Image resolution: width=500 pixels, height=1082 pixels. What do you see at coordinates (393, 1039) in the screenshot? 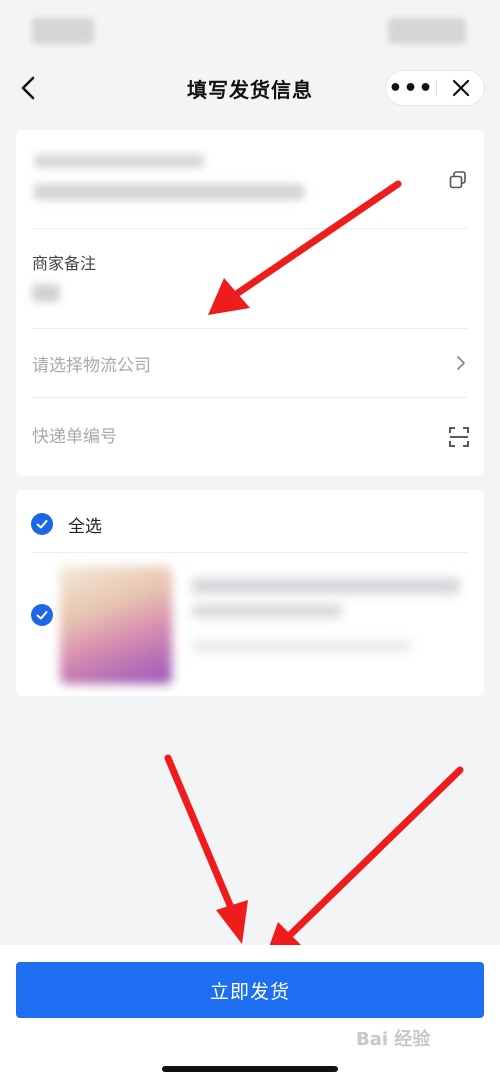
I see `baidu-watermark: Bai 经验` at bounding box center [393, 1039].